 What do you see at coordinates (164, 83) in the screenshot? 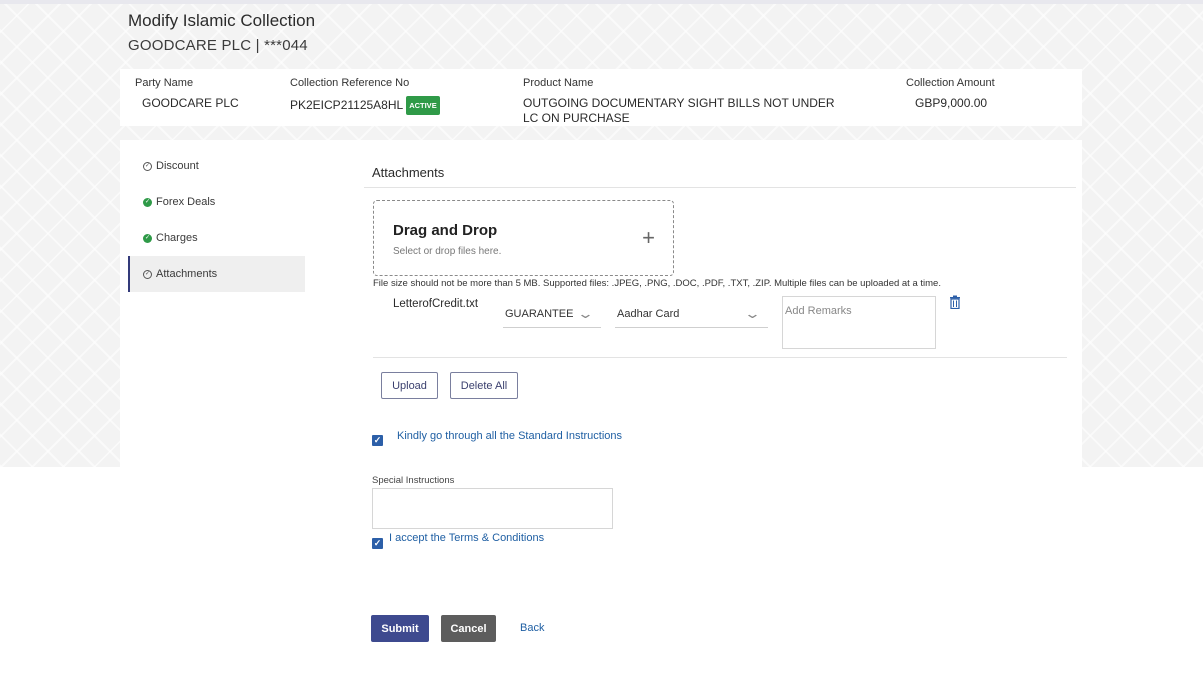
I see `party-name-label: Party Name` at bounding box center [164, 83].